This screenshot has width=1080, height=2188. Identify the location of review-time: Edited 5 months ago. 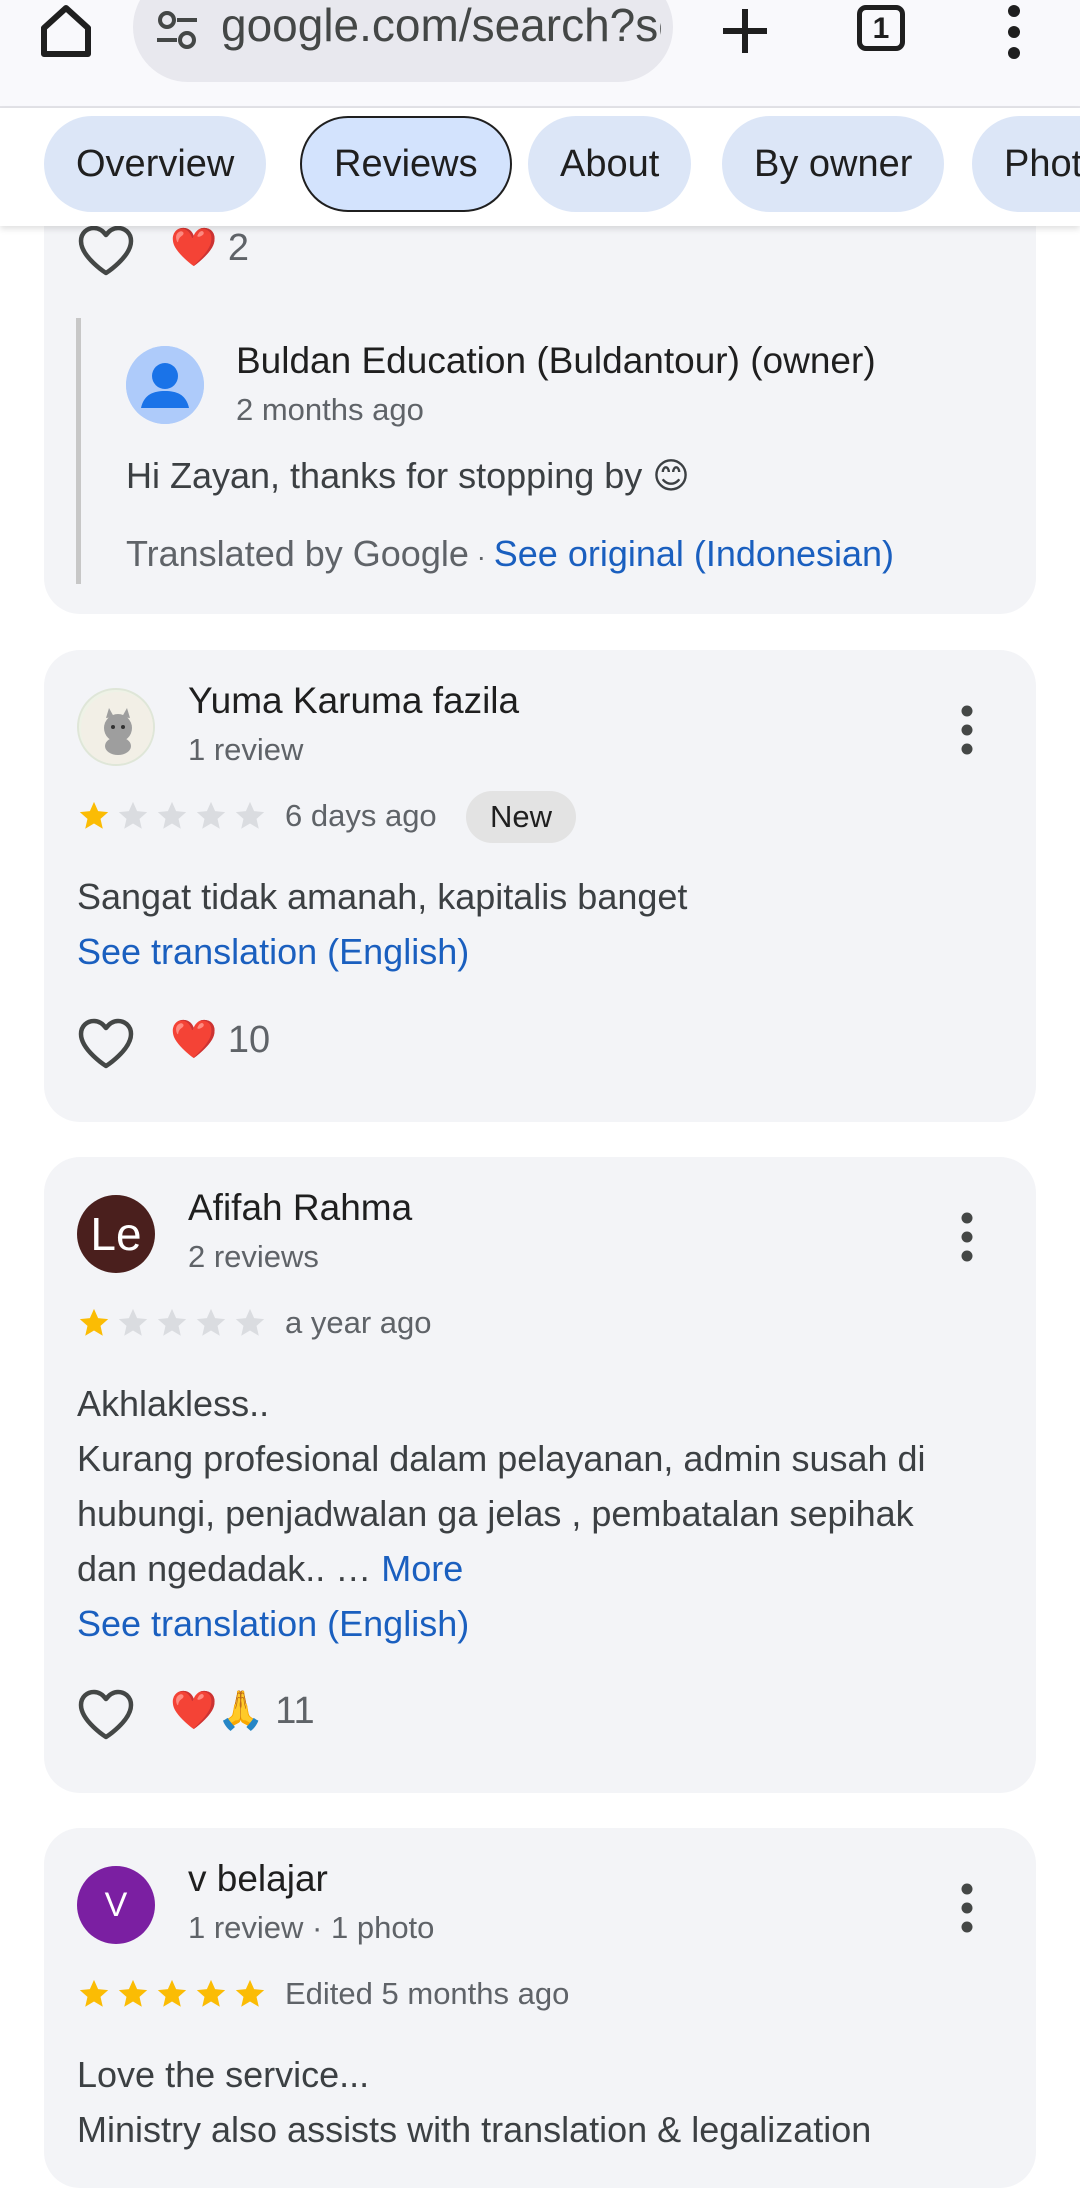
(427, 1993).